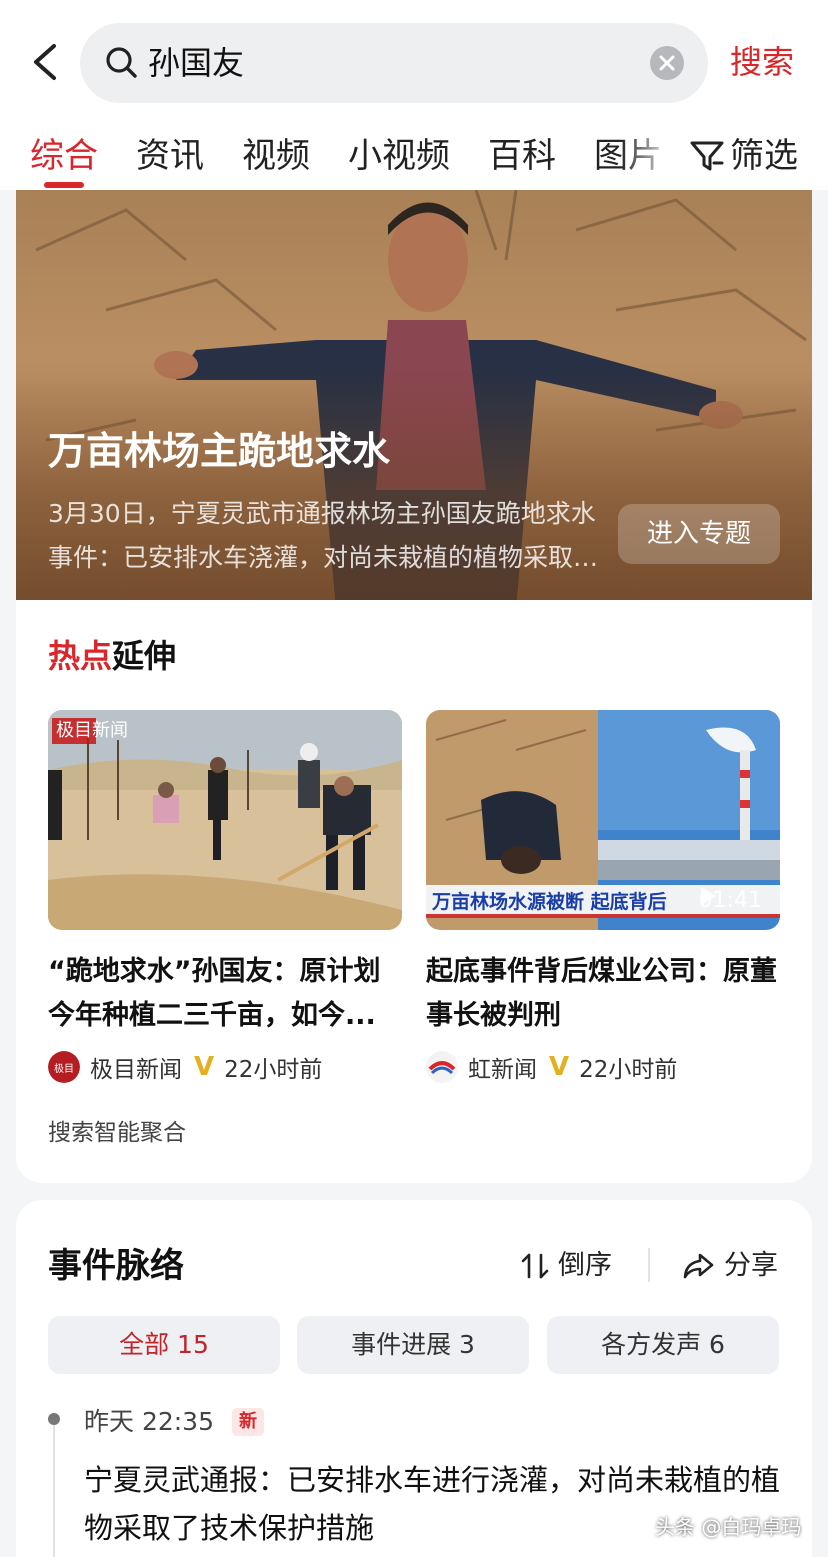 This screenshot has width=828, height=1557. Describe the element at coordinates (121, 62) in the screenshot. I see `search-icon` at that location.